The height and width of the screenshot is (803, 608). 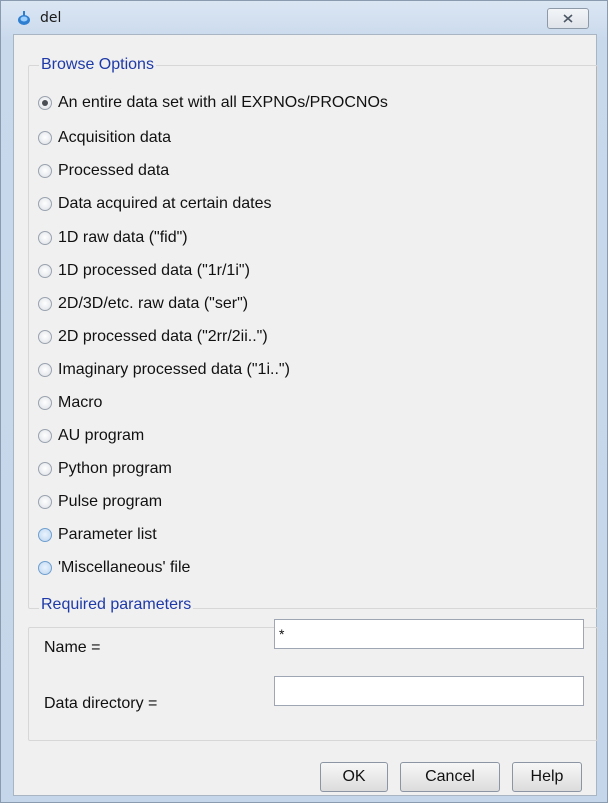 I want to click on help-button: Help, so click(x=547, y=777).